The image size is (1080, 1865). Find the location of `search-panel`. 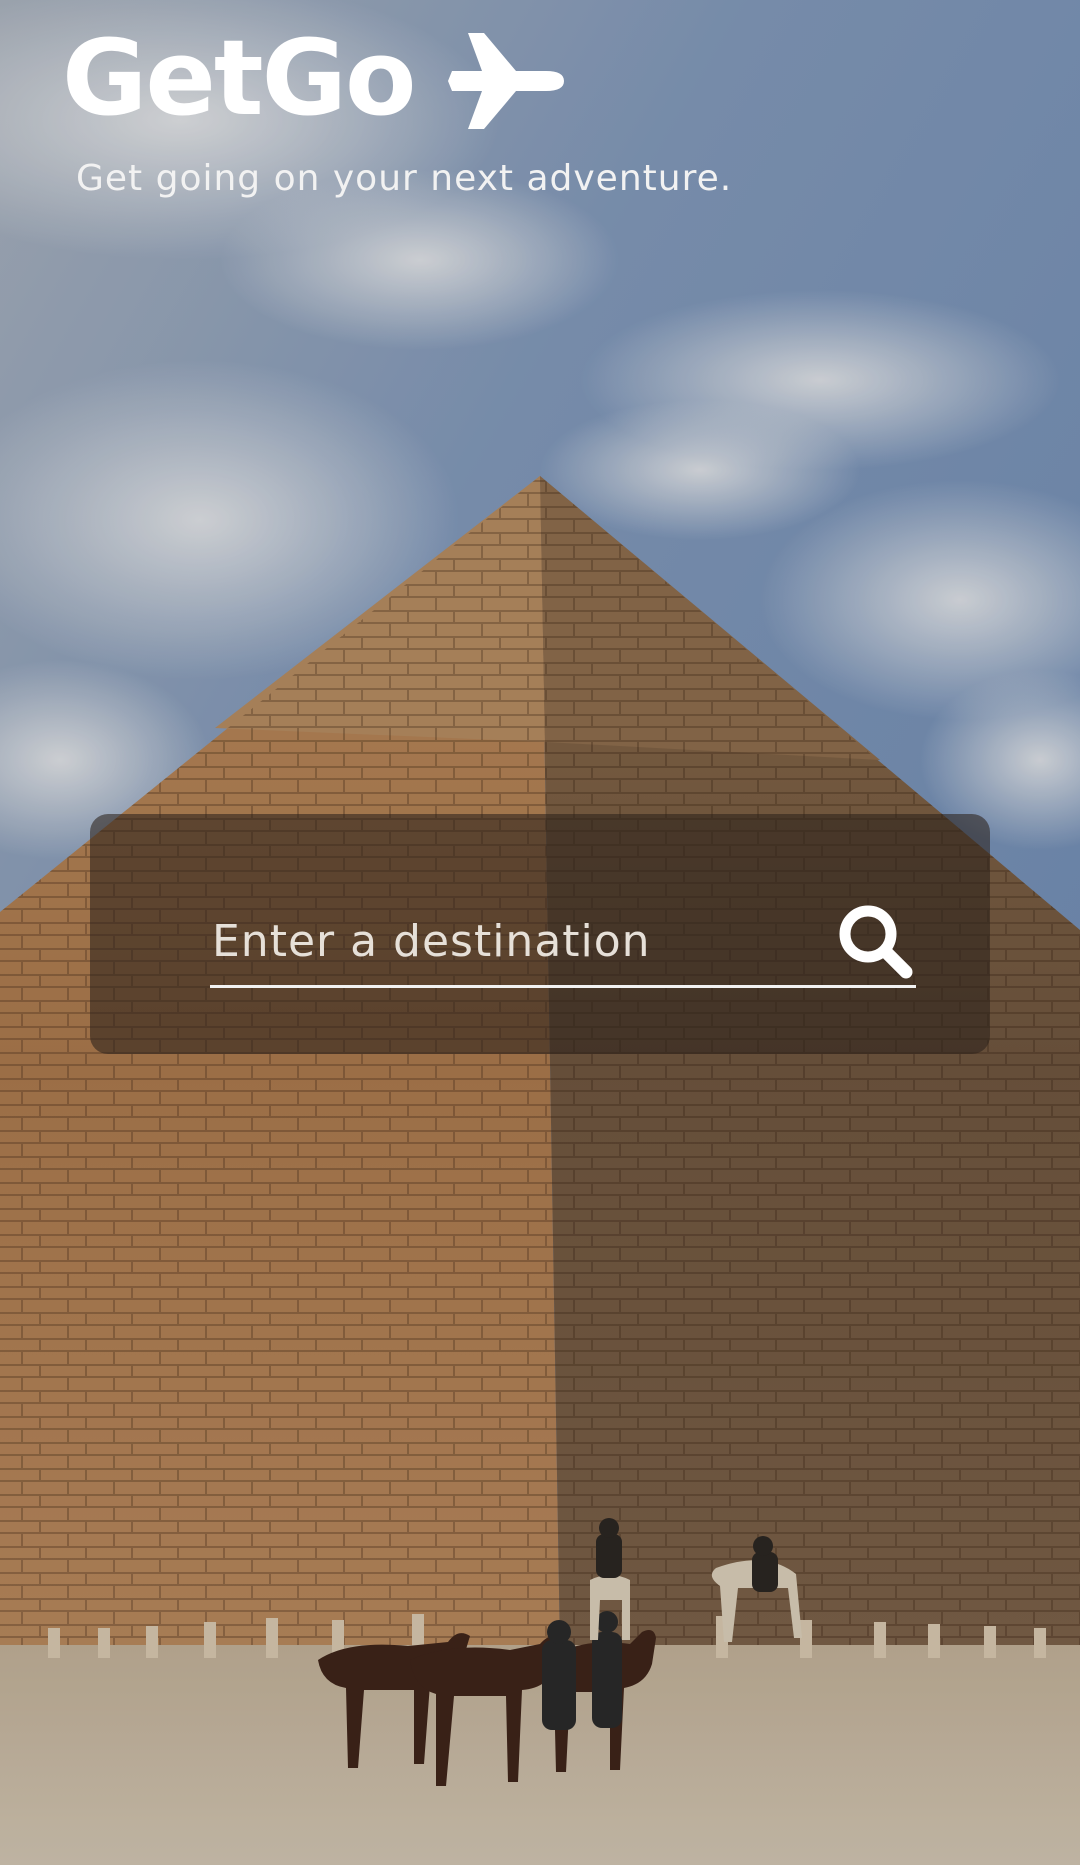

search-panel is located at coordinates (540, 934).